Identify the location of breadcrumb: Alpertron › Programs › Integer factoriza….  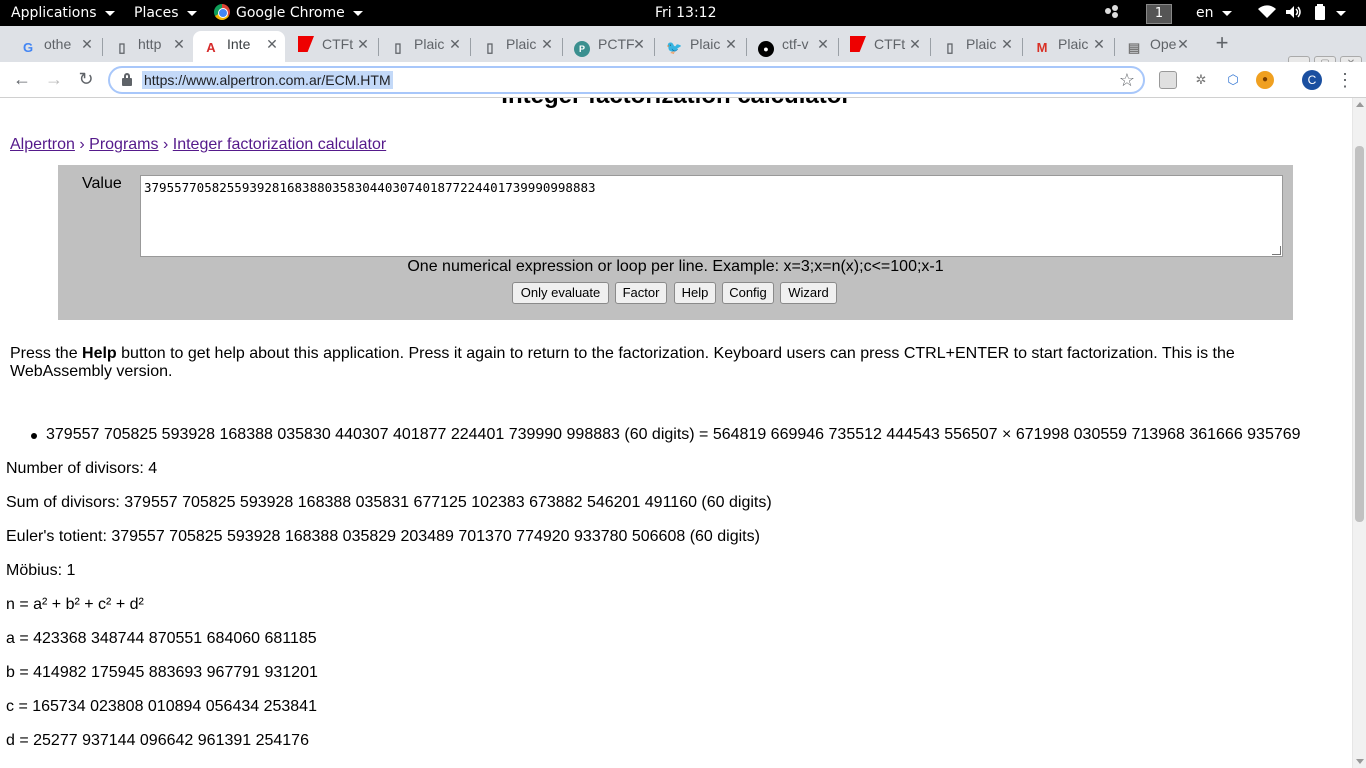
(198, 145).